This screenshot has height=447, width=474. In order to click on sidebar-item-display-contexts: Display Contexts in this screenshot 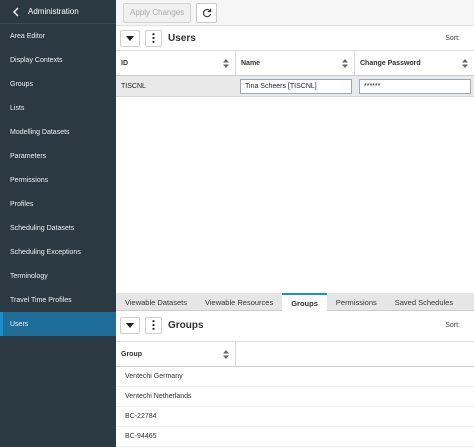, I will do `click(58, 60)`.